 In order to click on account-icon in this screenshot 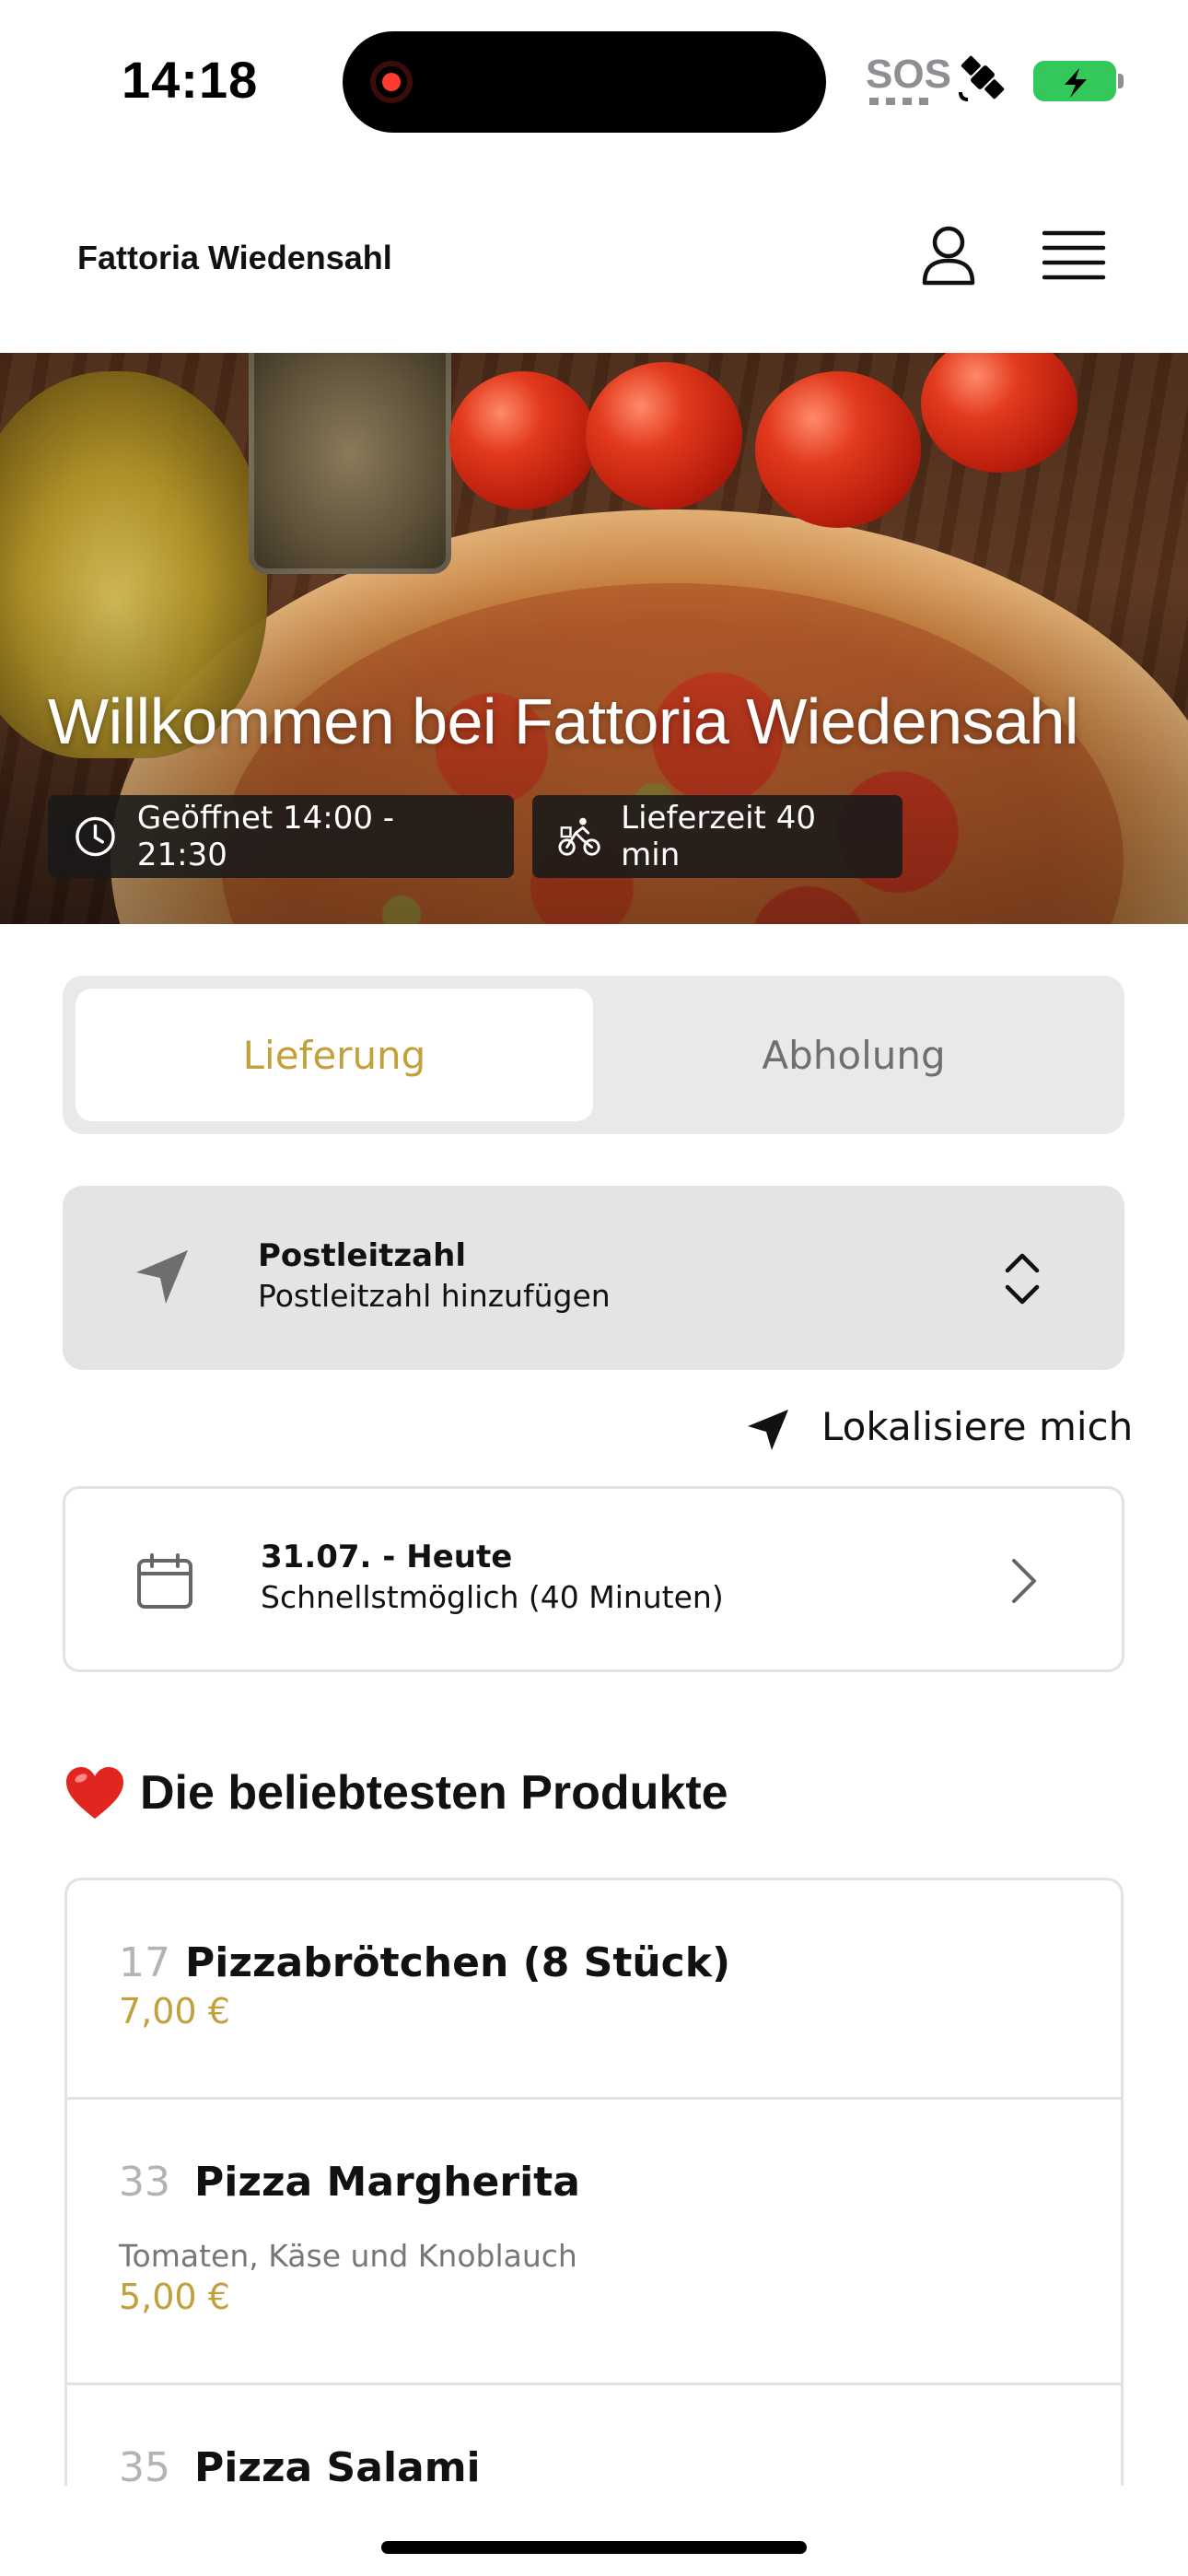, I will do `click(949, 255)`.